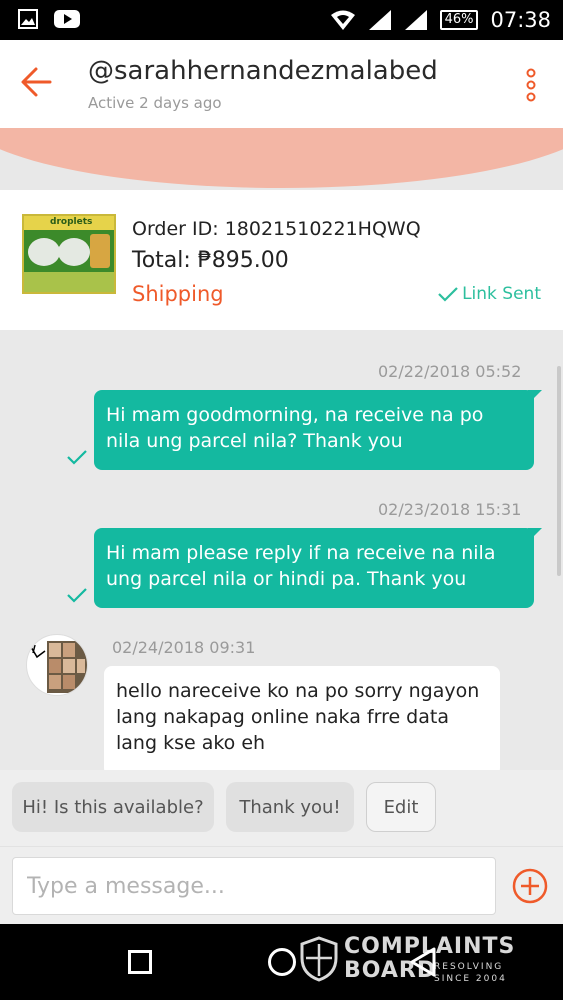 The image size is (563, 1000). What do you see at coordinates (501, 294) in the screenshot?
I see `link-sent-label: Link Sent` at bounding box center [501, 294].